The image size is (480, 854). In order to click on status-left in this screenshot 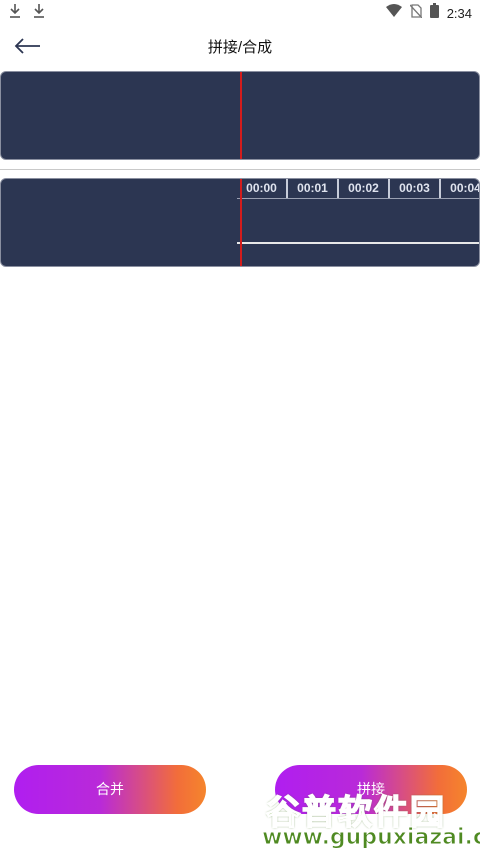, I will do `click(27, 11)`.